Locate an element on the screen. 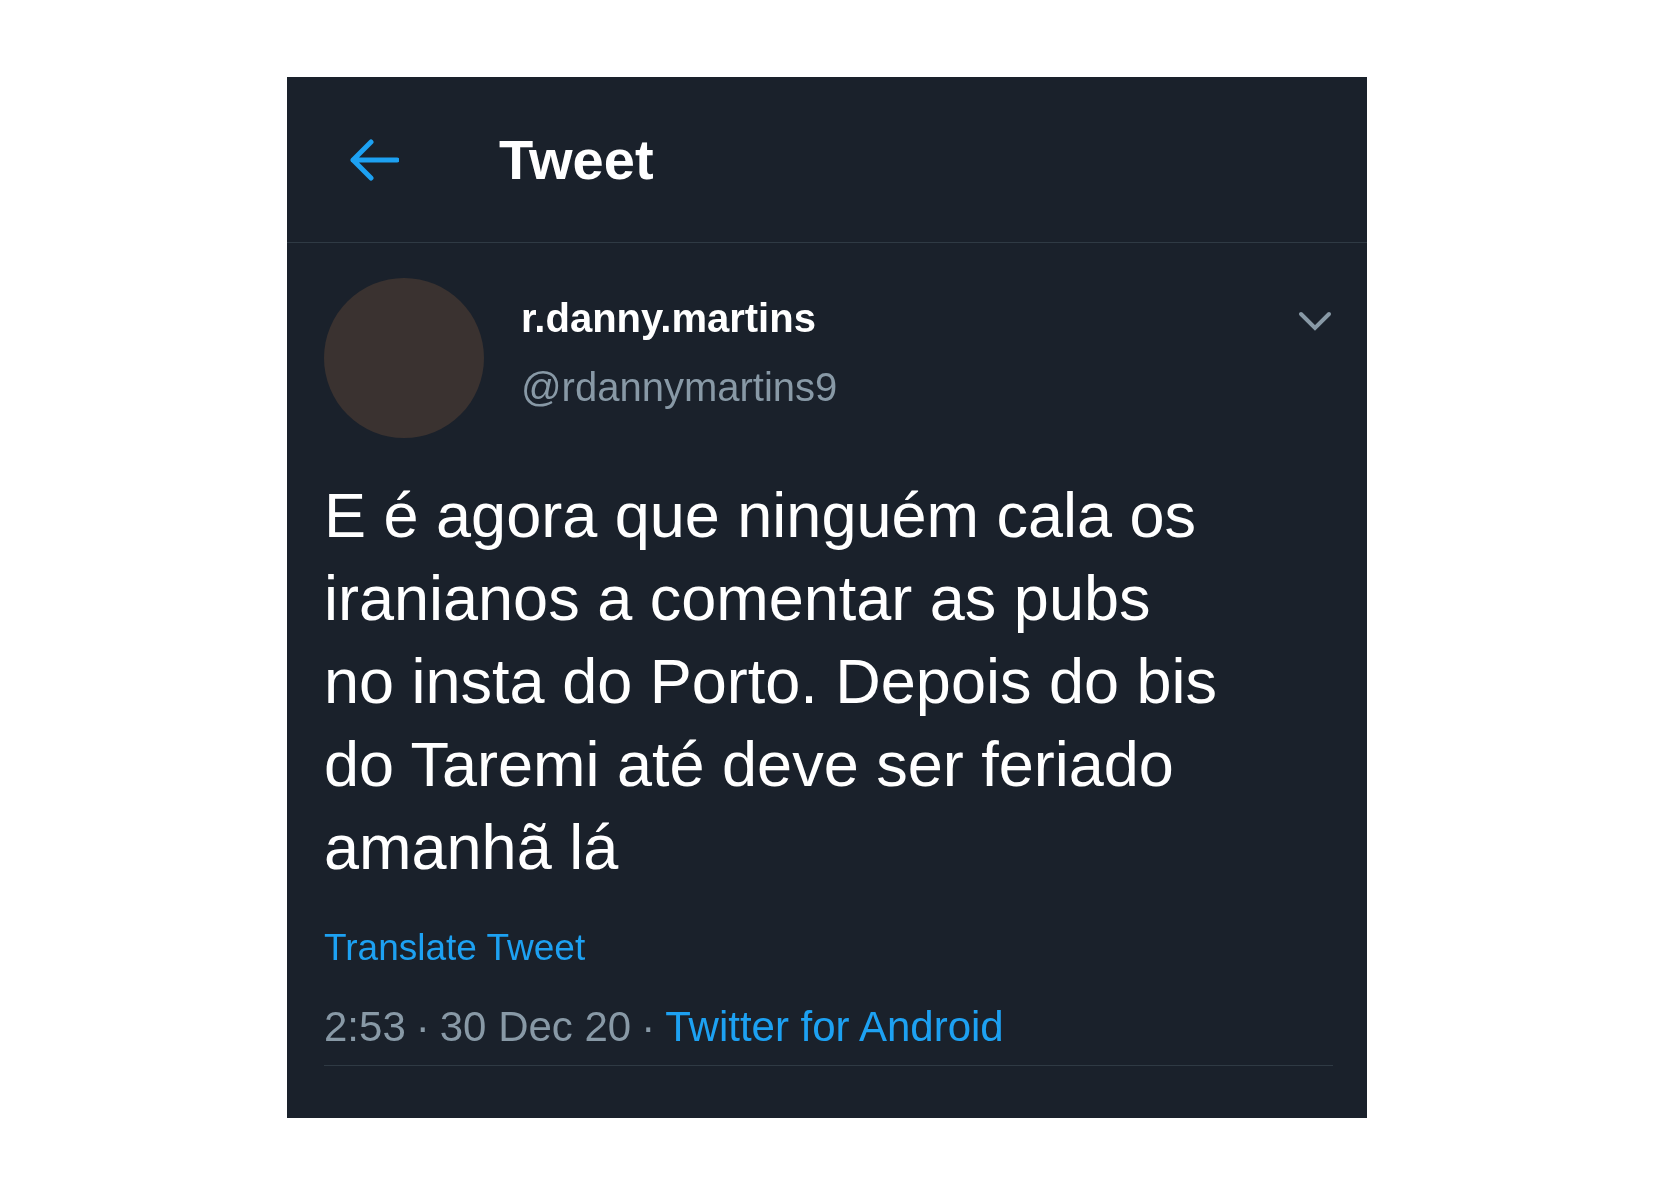 The height and width of the screenshot is (1195, 1654). tweet-time: 2:53 is located at coordinates (365, 1027).